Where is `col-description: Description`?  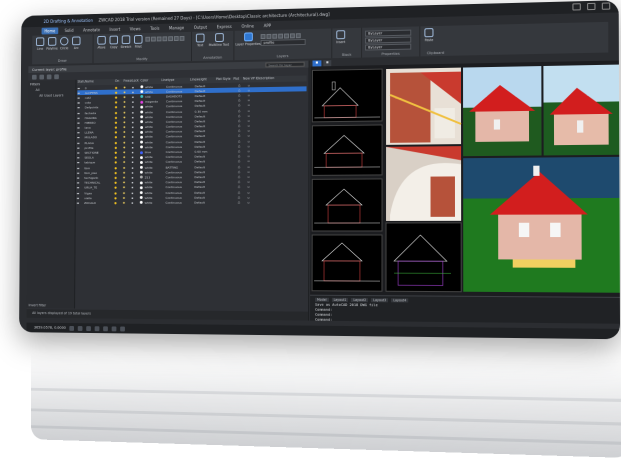 col-description: Description is located at coordinates (267, 79).